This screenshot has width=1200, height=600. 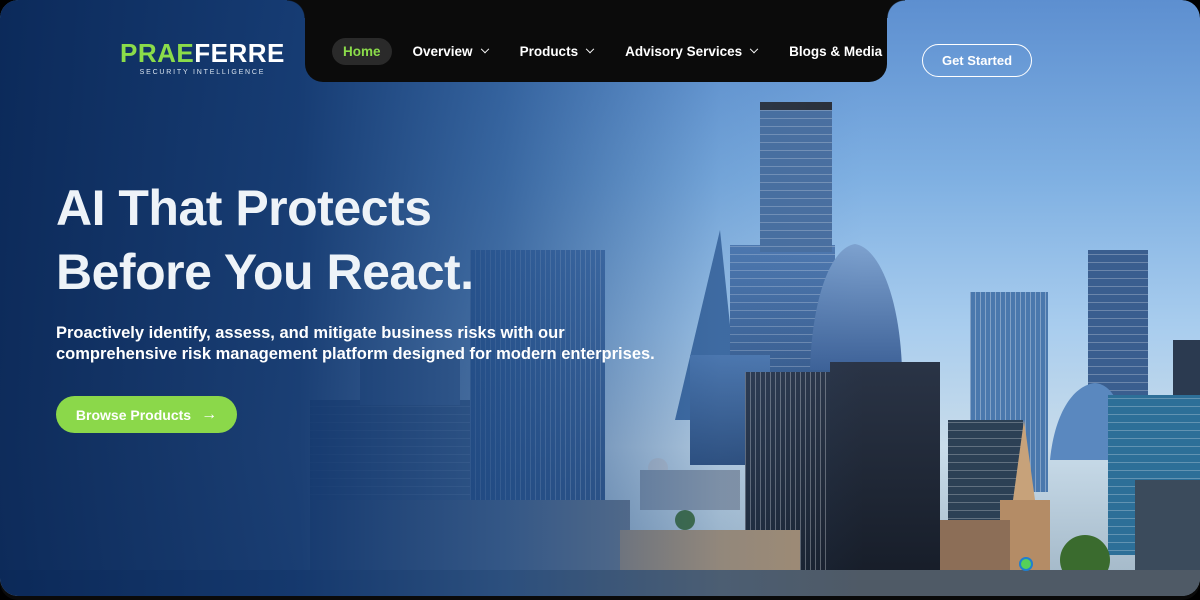 What do you see at coordinates (239, 53) in the screenshot?
I see `logo-text-part2: FERRE` at bounding box center [239, 53].